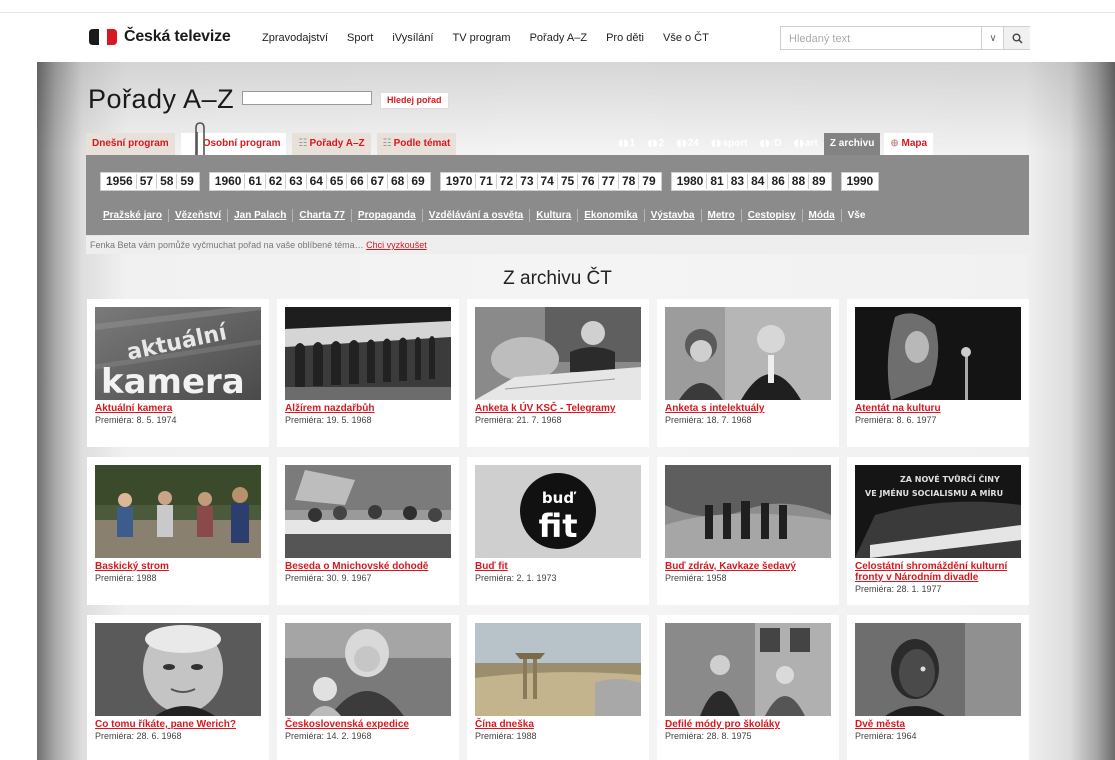 The height and width of the screenshot is (760, 1115). I want to click on search-input, so click(884, 39).